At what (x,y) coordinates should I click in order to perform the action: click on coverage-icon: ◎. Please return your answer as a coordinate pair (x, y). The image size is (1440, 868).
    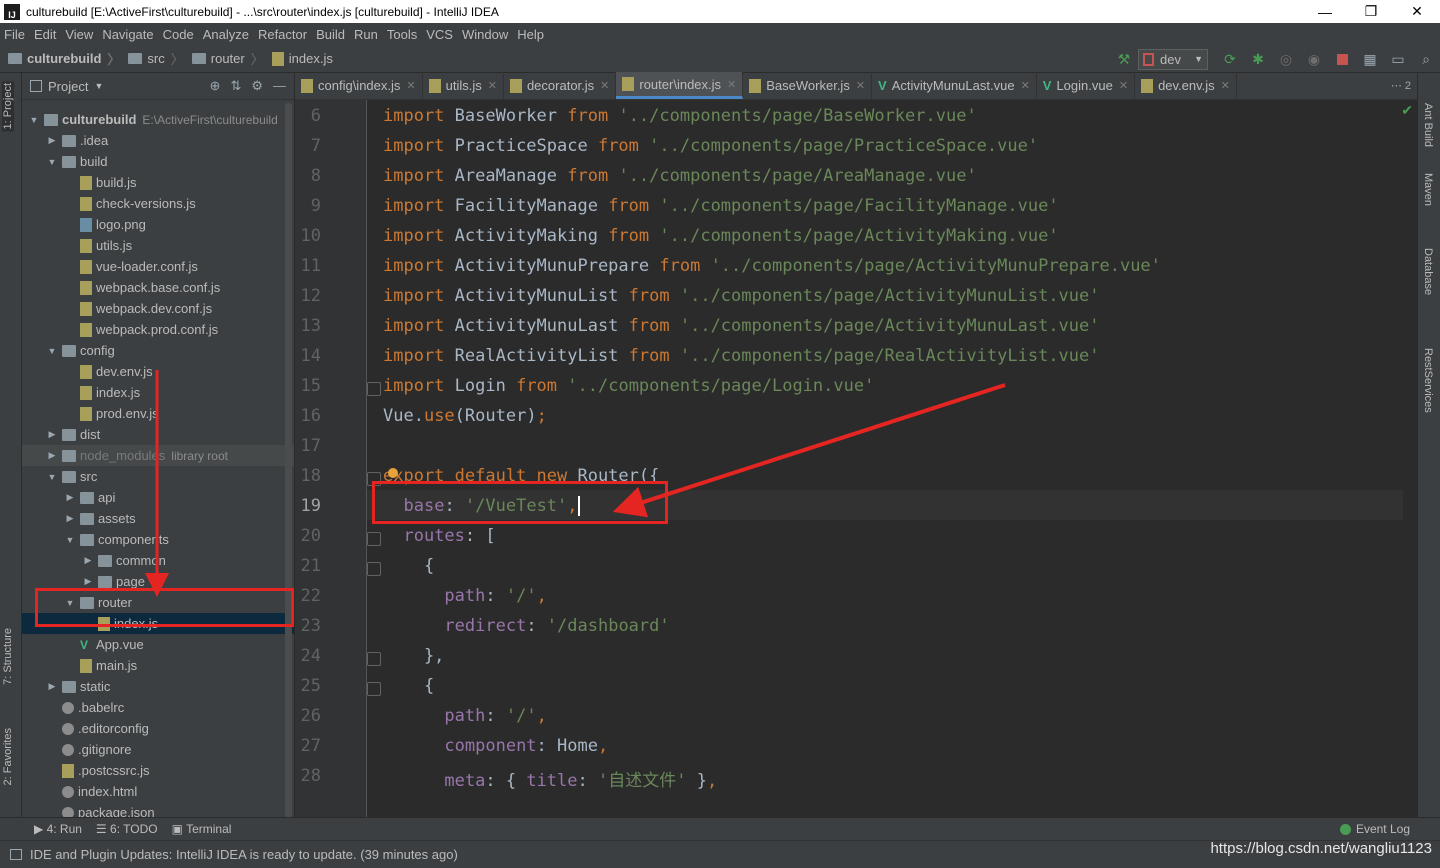
    Looking at the image, I should click on (1286, 59).